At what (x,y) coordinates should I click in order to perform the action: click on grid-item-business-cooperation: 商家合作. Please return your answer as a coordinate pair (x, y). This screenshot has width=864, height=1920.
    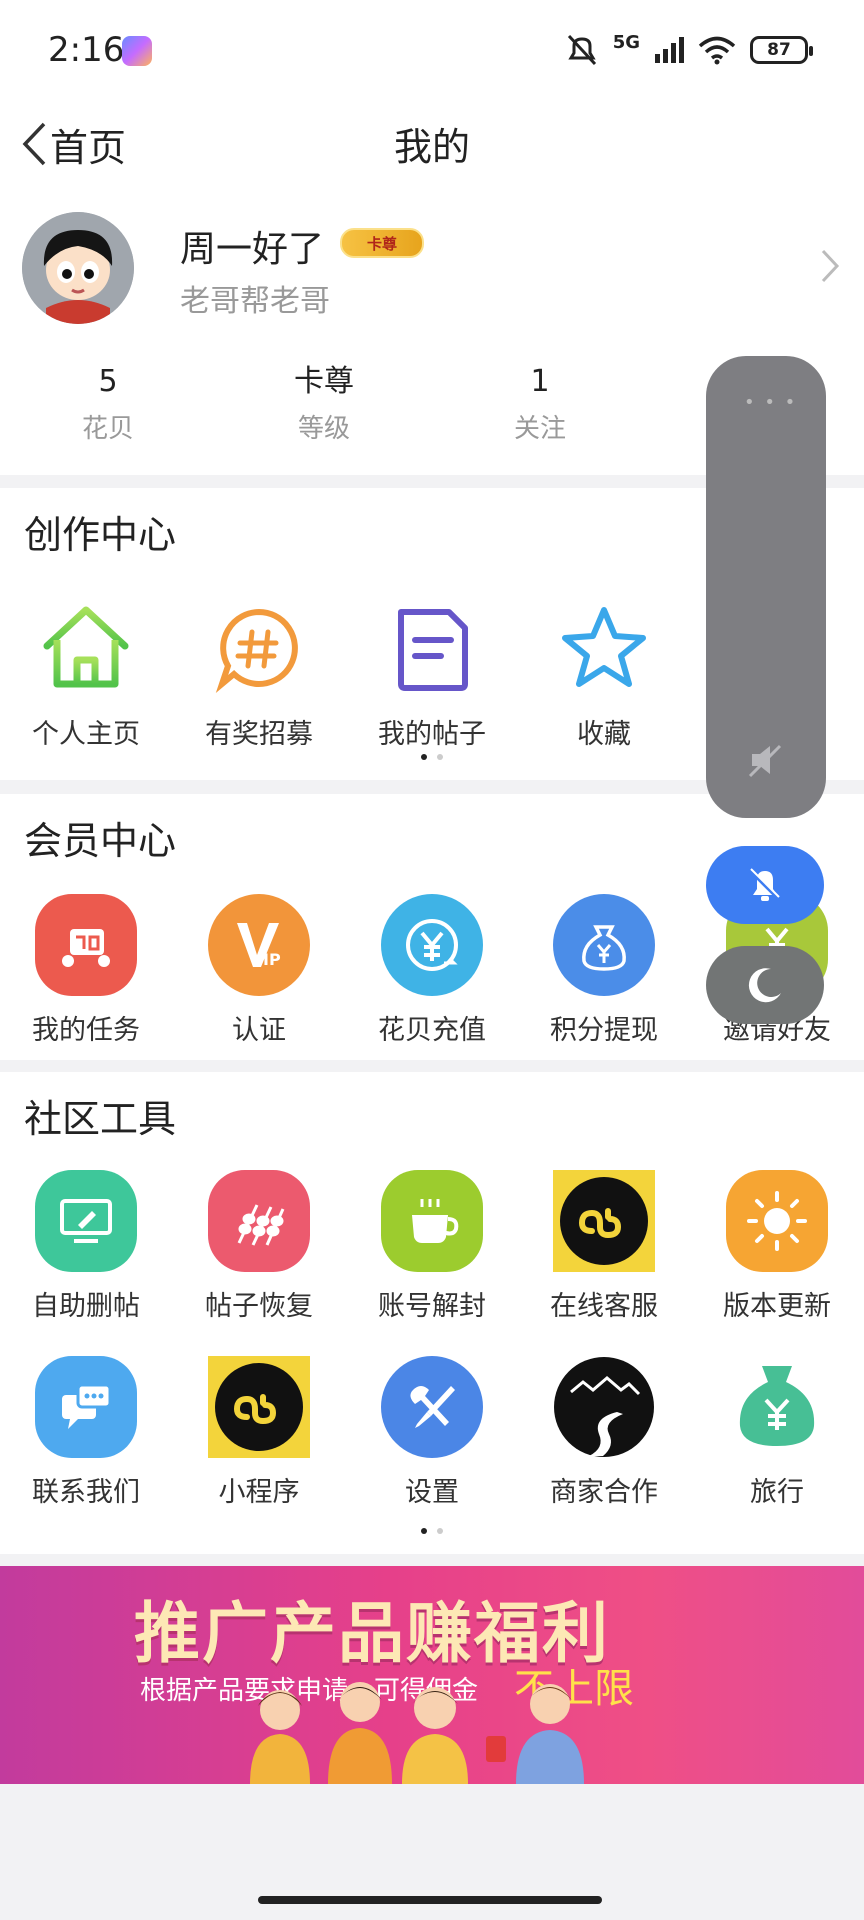
    Looking at the image, I should click on (604, 1432).